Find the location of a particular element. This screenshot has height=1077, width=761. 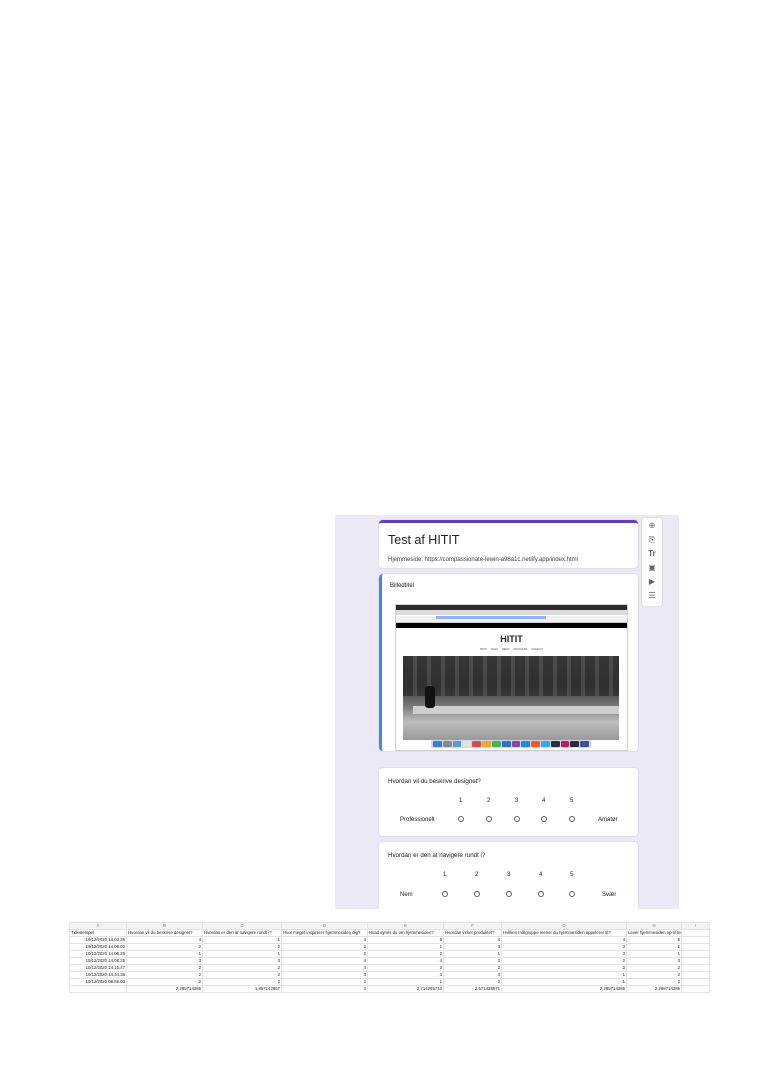

sheet-cell: D is located at coordinates (324, 926).